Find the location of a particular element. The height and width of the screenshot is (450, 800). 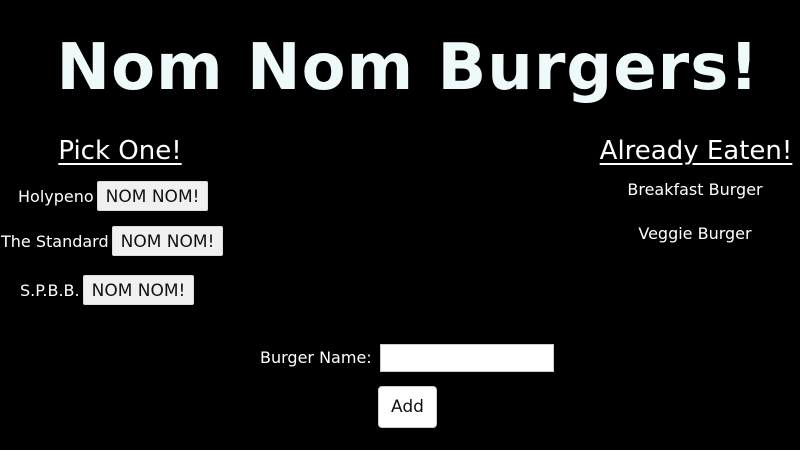

already-eaten-heading: Already Eaten! is located at coordinates (696, 151).